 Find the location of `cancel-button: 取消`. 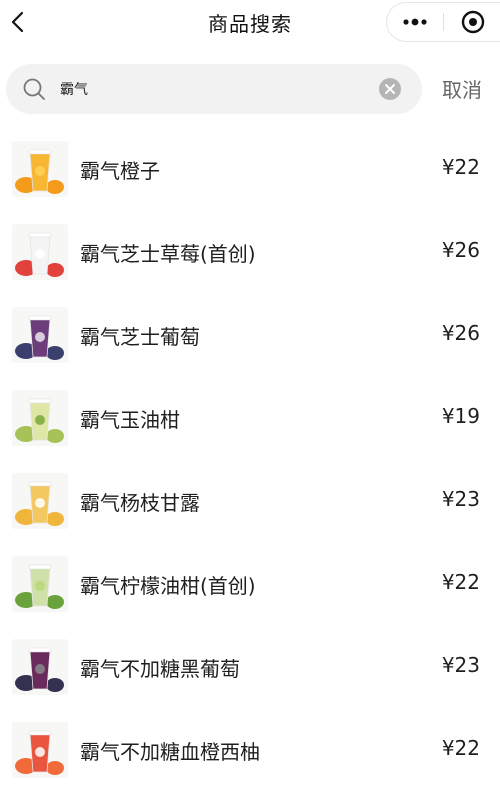

cancel-button: 取消 is located at coordinates (462, 88).